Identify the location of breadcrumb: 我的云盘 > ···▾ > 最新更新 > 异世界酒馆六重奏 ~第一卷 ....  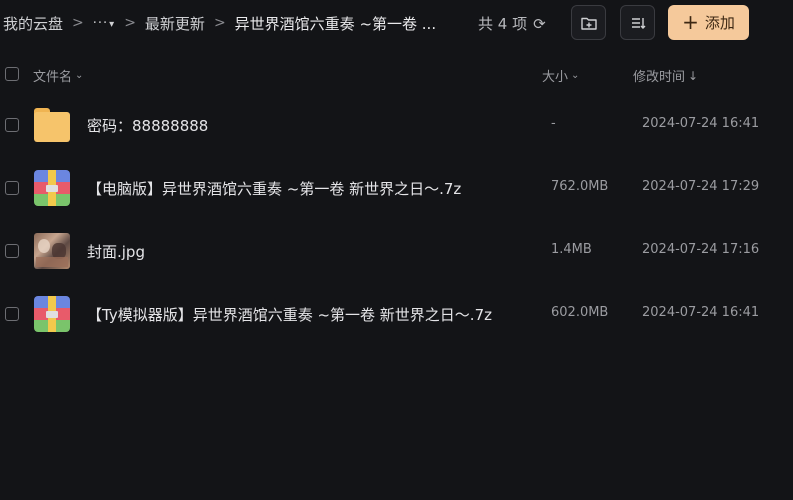
(219, 23).